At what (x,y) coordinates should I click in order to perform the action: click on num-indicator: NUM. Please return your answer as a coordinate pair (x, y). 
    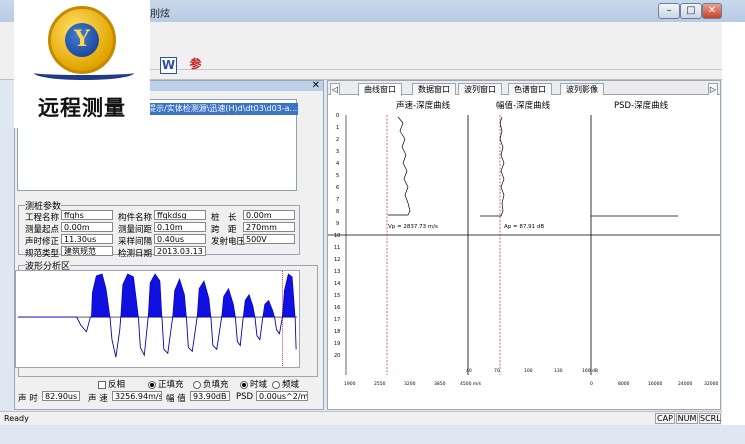
    Looking at the image, I should click on (687, 418).